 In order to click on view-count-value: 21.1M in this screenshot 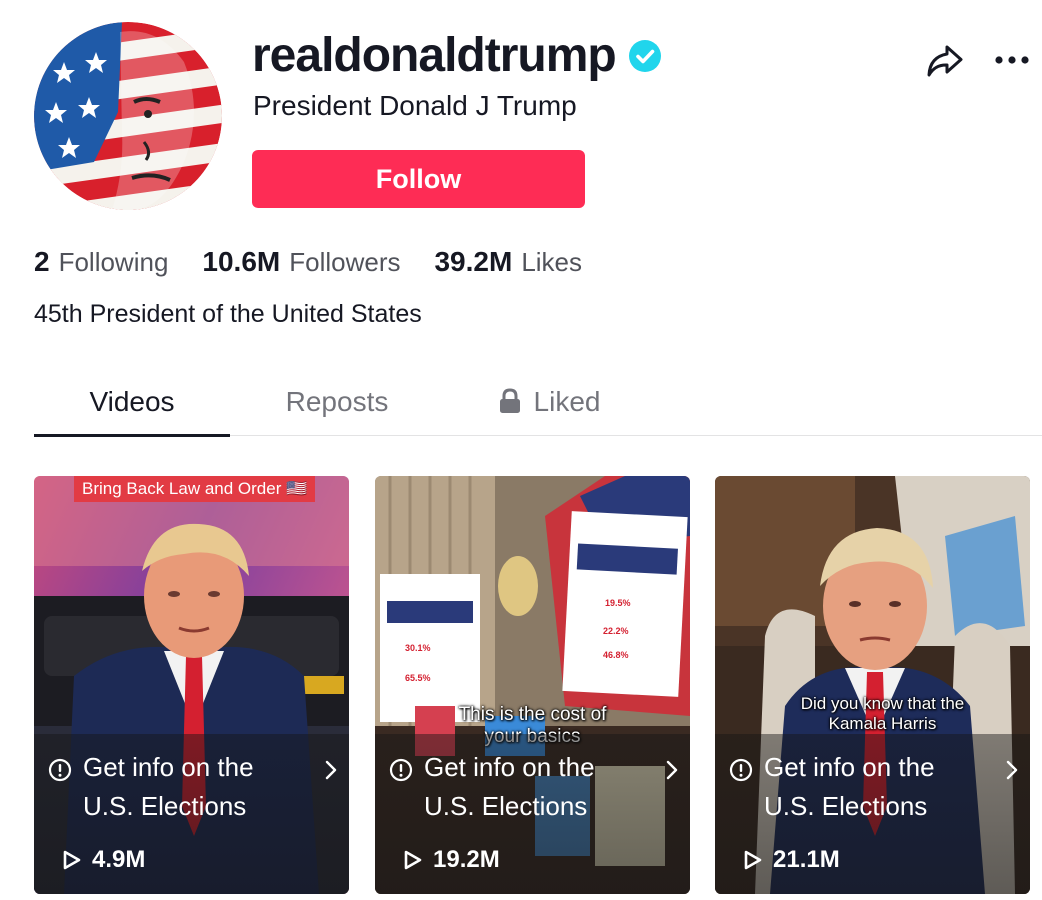, I will do `click(806, 859)`.